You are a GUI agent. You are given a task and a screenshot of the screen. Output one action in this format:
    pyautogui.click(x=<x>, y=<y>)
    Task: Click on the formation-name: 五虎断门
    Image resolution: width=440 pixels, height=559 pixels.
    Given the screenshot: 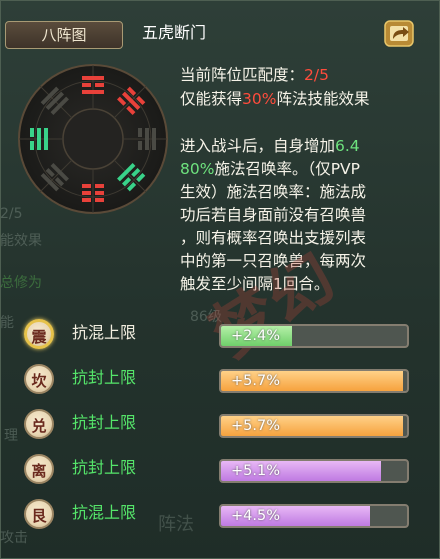 What is the action you would take?
    pyautogui.click(x=174, y=32)
    